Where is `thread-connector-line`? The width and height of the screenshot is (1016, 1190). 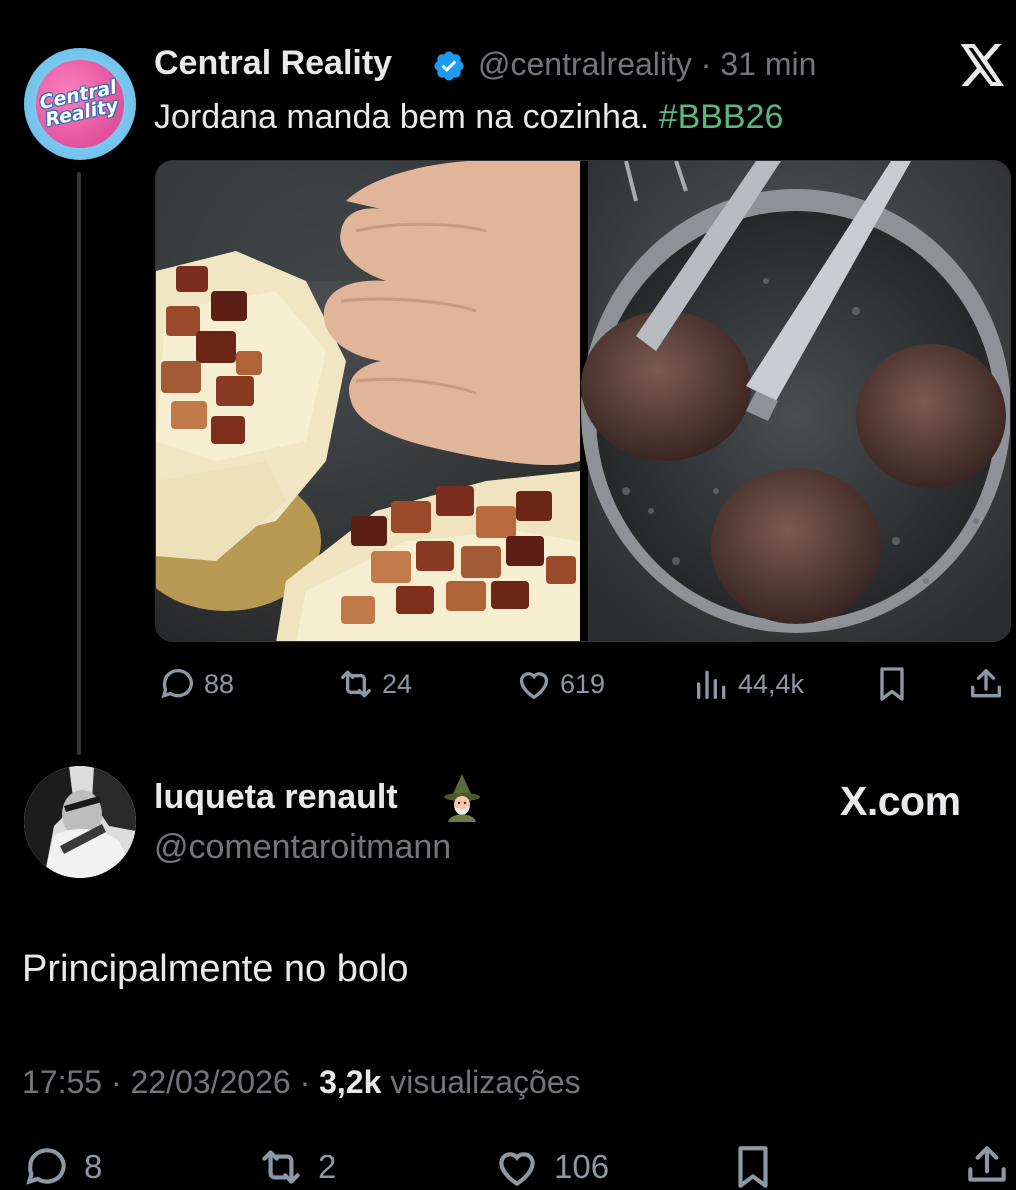 thread-connector-line is located at coordinates (79, 463).